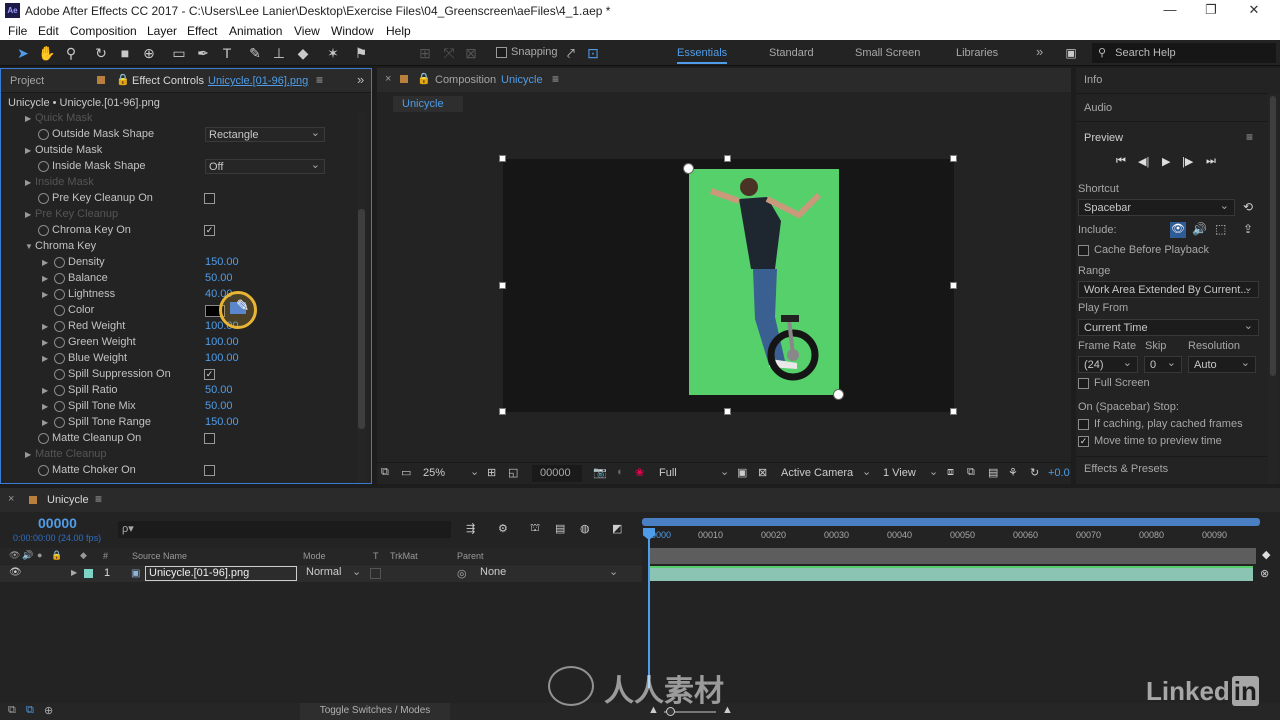  I want to click on matte-cleanup-checkbox, so click(209, 438).